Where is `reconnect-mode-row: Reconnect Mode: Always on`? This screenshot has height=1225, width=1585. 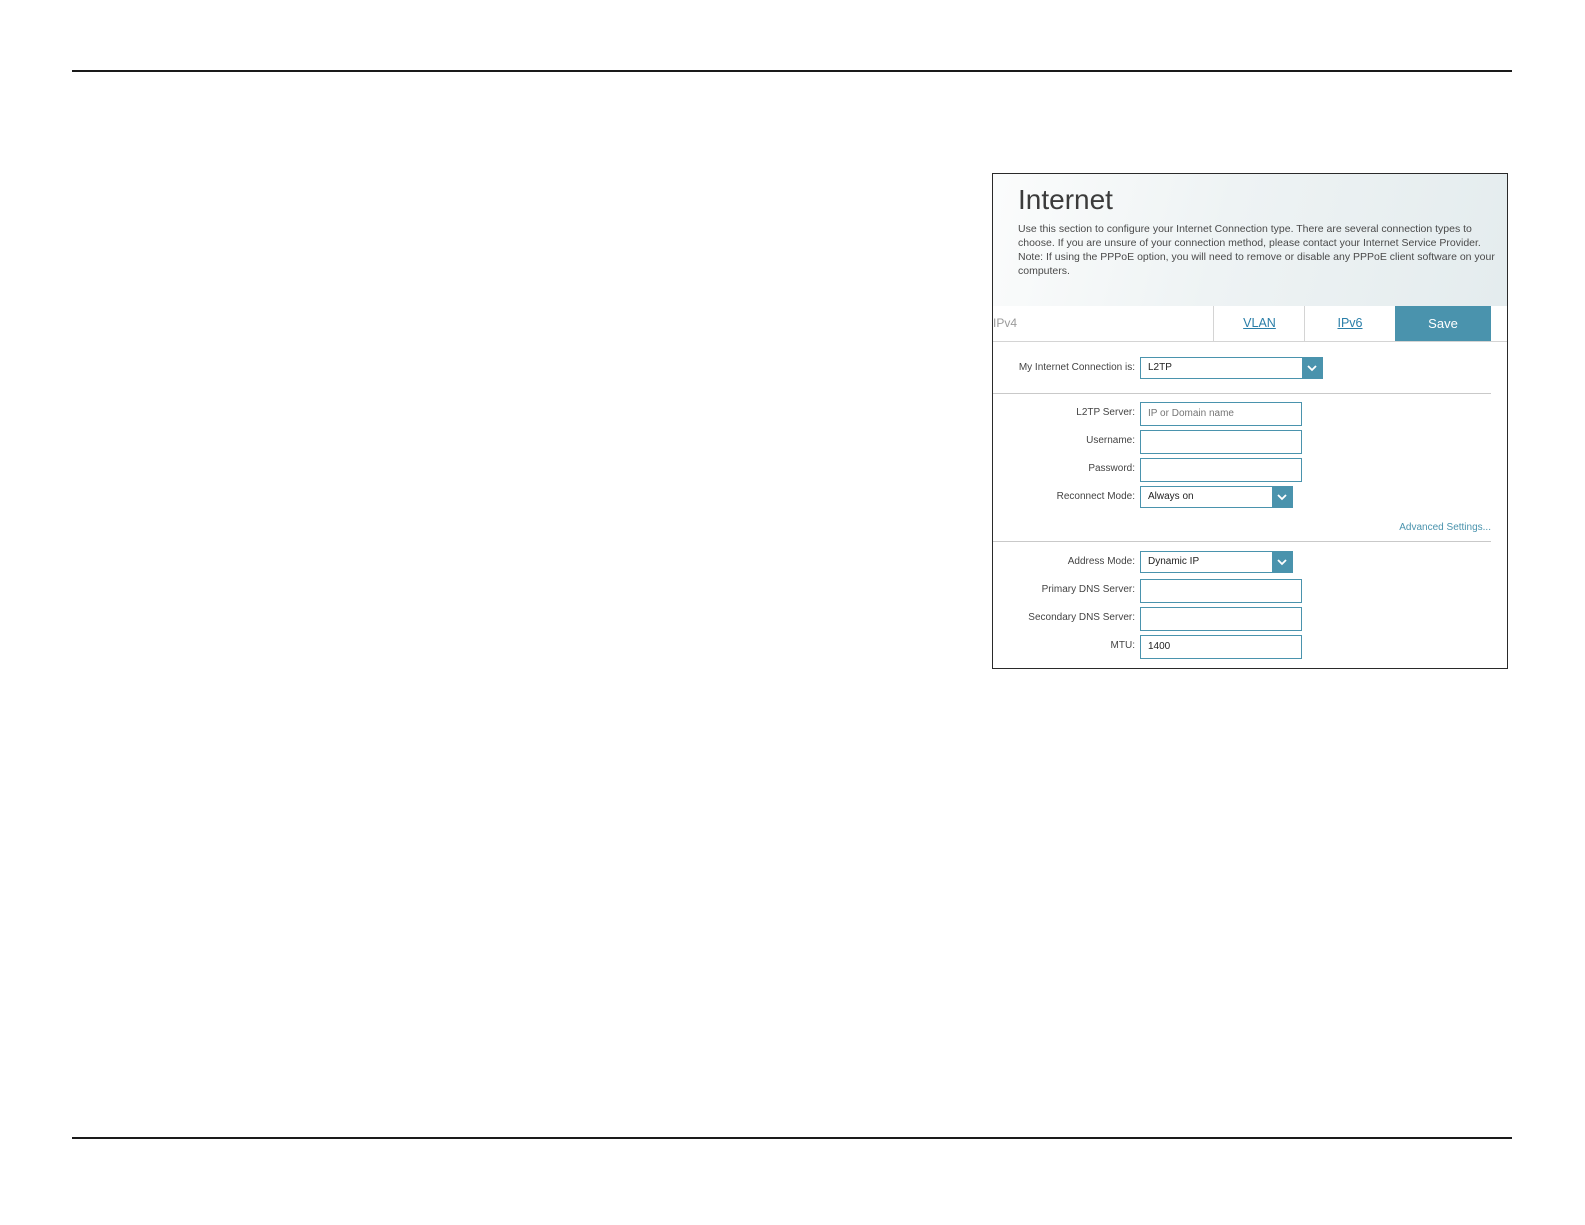 reconnect-mode-row: Reconnect Mode: Always on is located at coordinates (1250, 498).